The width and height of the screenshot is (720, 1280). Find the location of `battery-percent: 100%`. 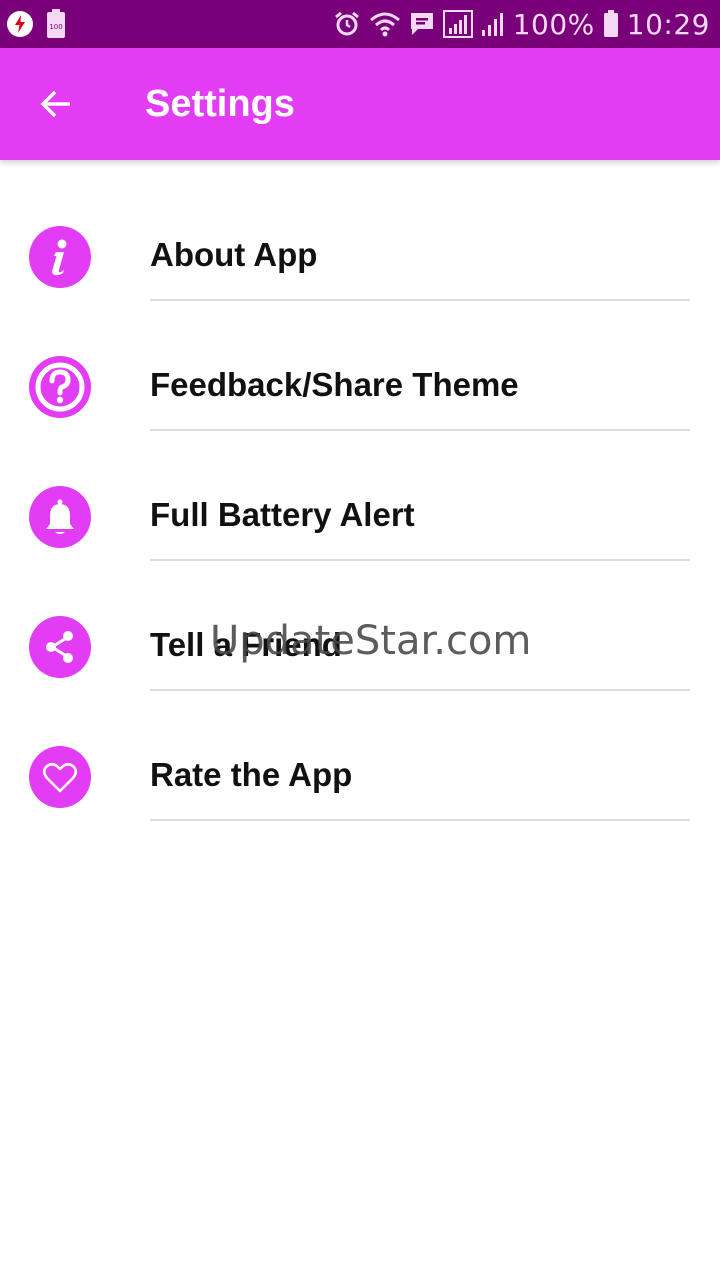

battery-percent: 100% is located at coordinates (553, 24).